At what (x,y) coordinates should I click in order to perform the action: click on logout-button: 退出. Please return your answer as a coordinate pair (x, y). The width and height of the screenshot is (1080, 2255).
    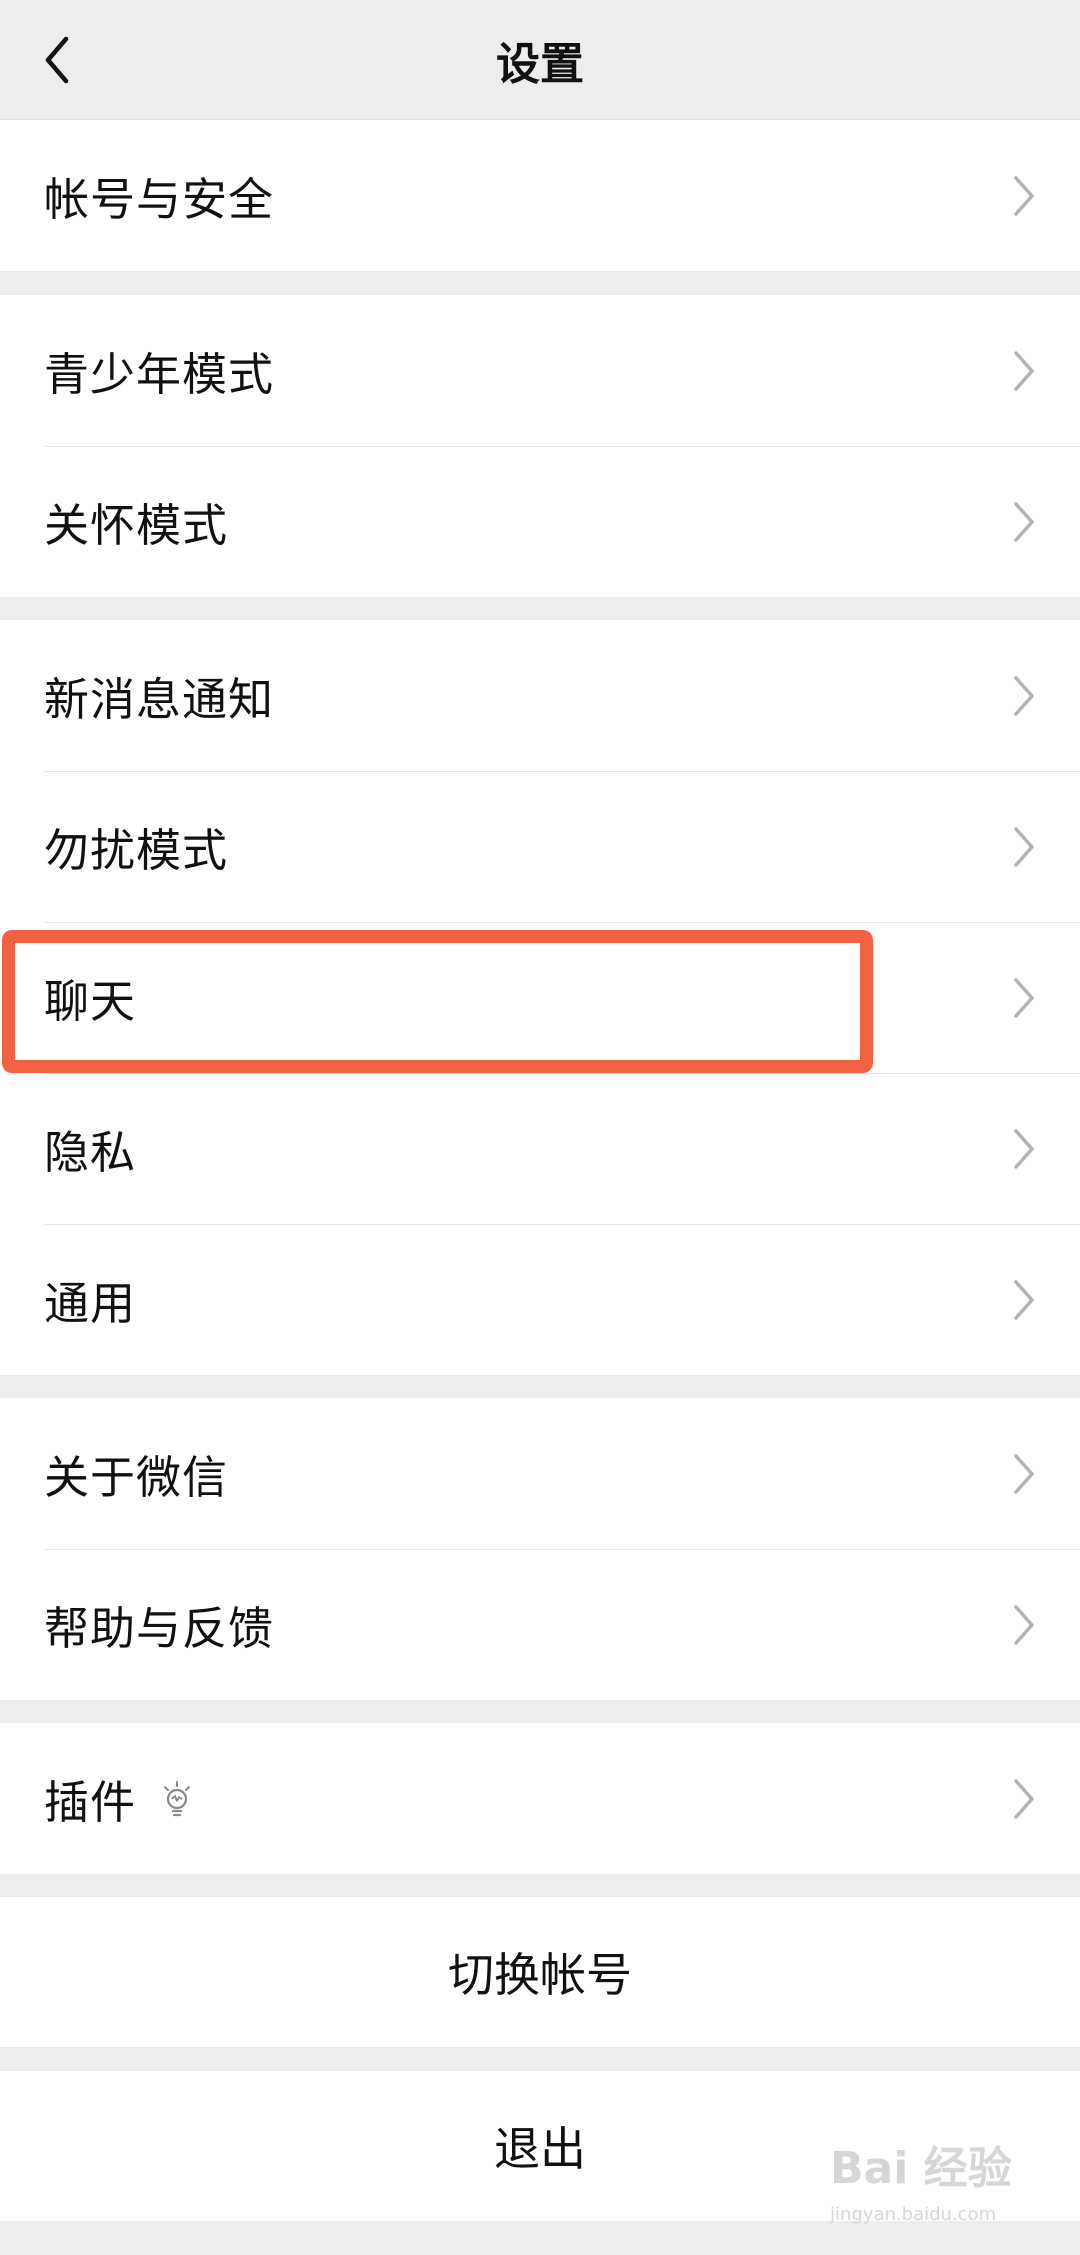
    Looking at the image, I should click on (540, 2146).